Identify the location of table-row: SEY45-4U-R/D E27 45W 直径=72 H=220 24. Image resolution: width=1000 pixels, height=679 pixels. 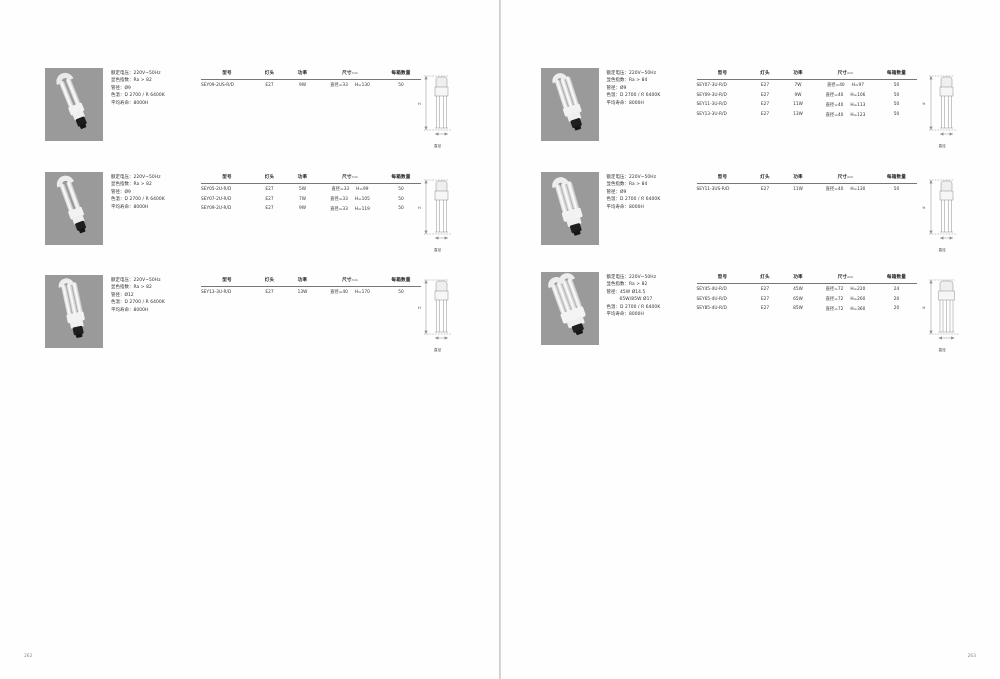
(807, 289).